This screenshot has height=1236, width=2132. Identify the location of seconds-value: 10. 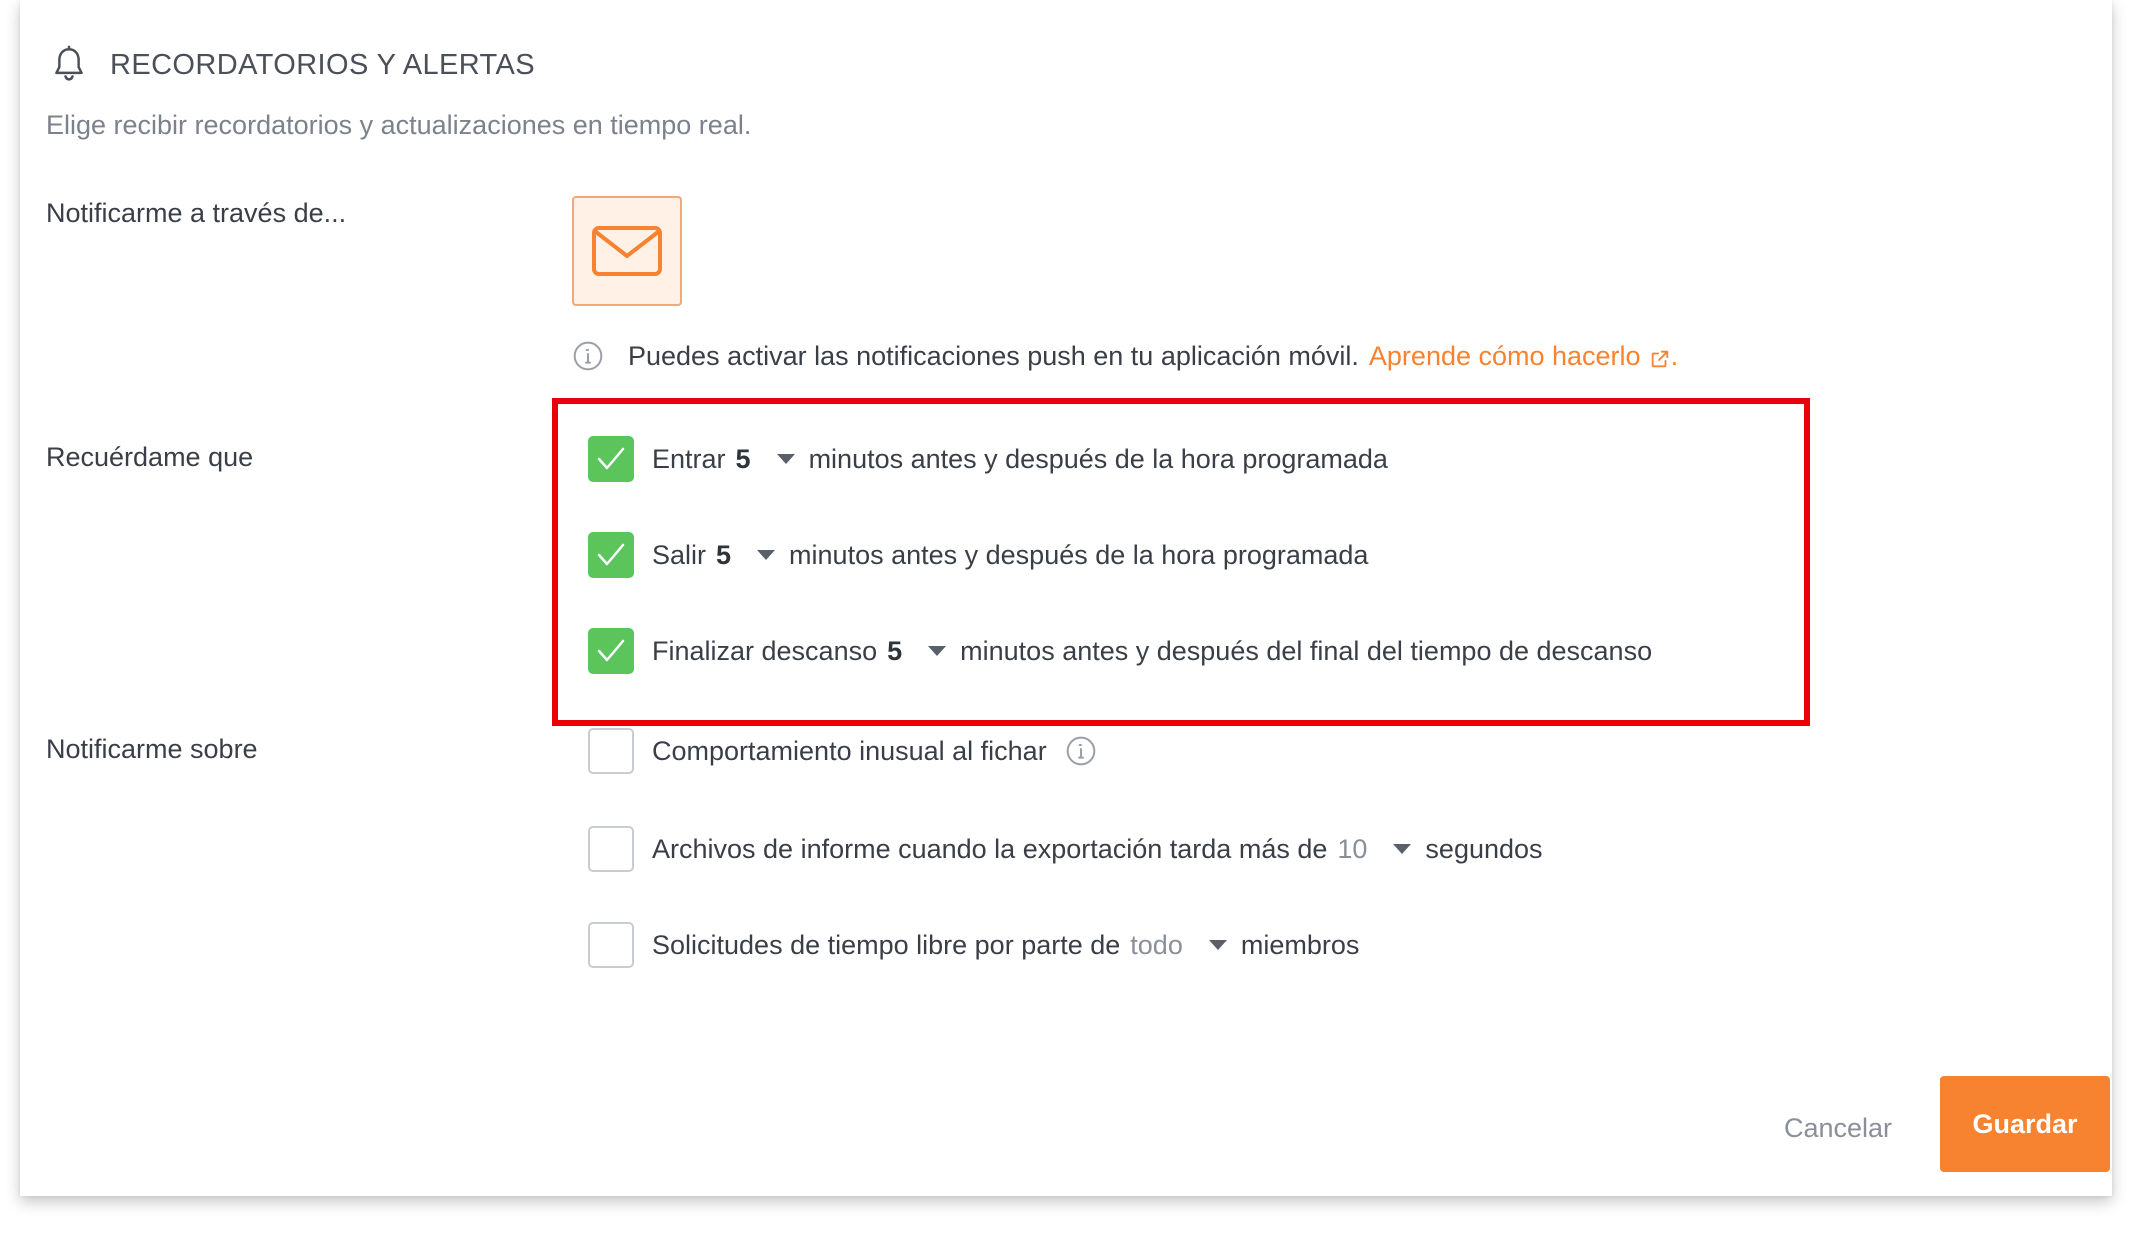
(1352, 848).